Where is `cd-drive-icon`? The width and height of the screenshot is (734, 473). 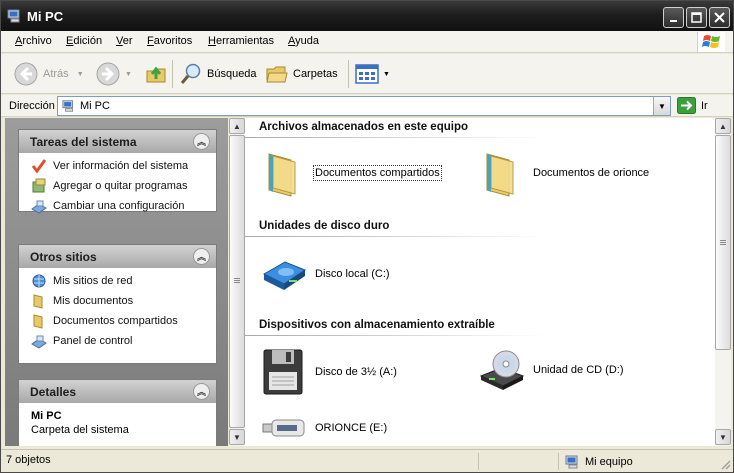
cd-drive-icon is located at coordinates (502, 370).